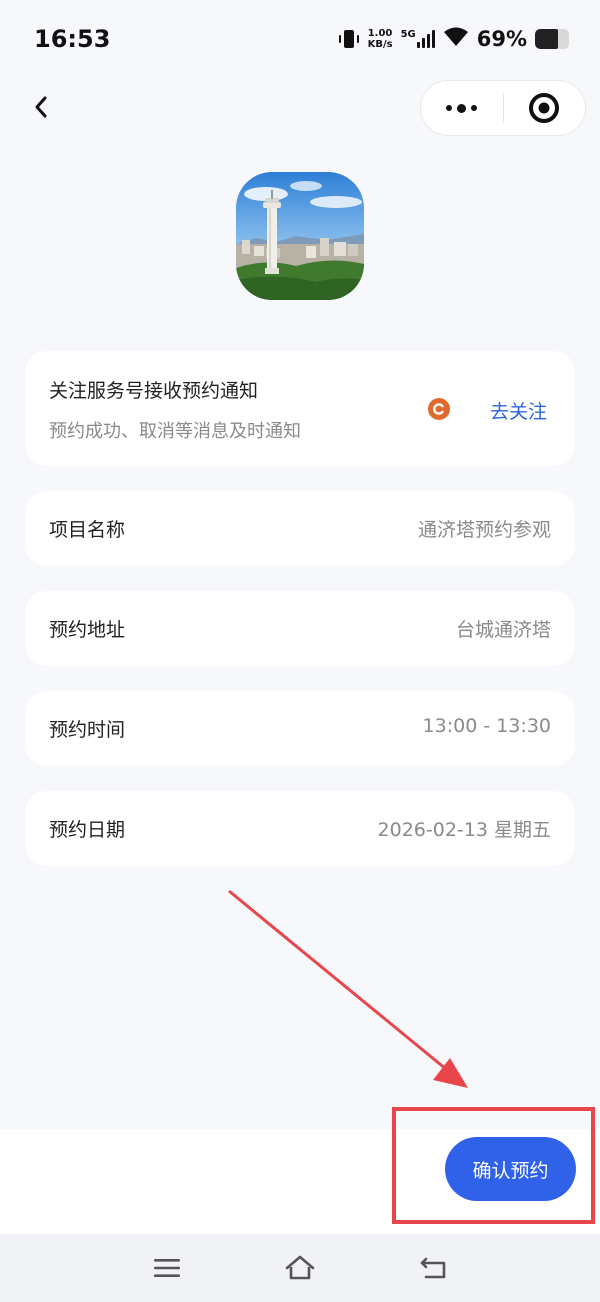 The width and height of the screenshot is (600, 1302). I want to click on menu-button, so click(167, 1268).